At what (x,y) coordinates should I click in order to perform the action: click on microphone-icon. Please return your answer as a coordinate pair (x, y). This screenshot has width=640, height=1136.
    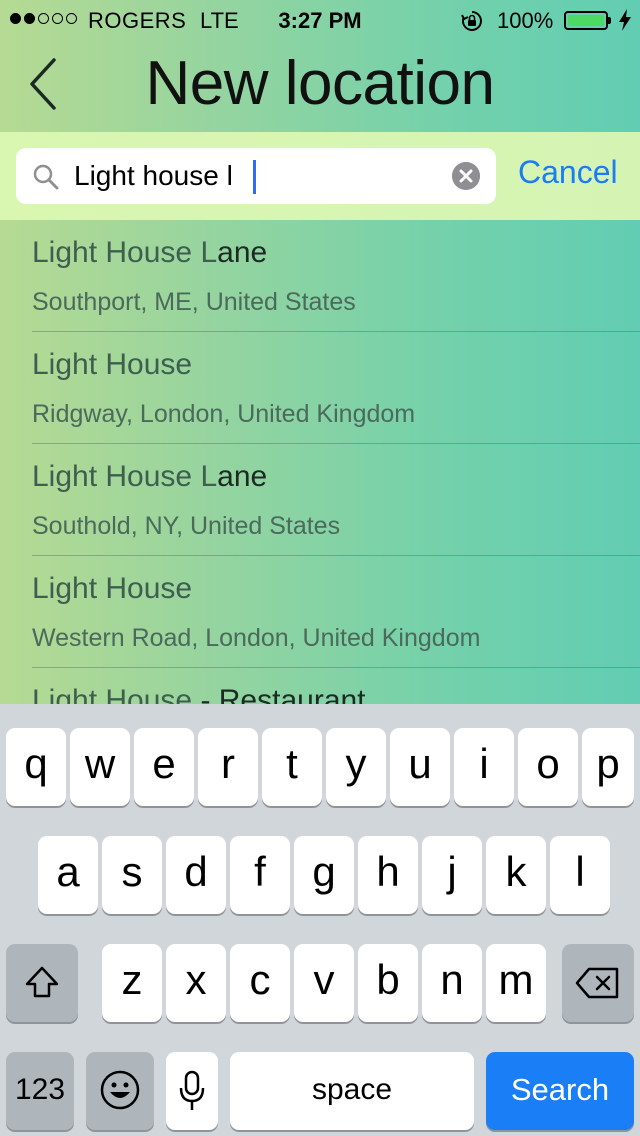
    Looking at the image, I should click on (192, 1090).